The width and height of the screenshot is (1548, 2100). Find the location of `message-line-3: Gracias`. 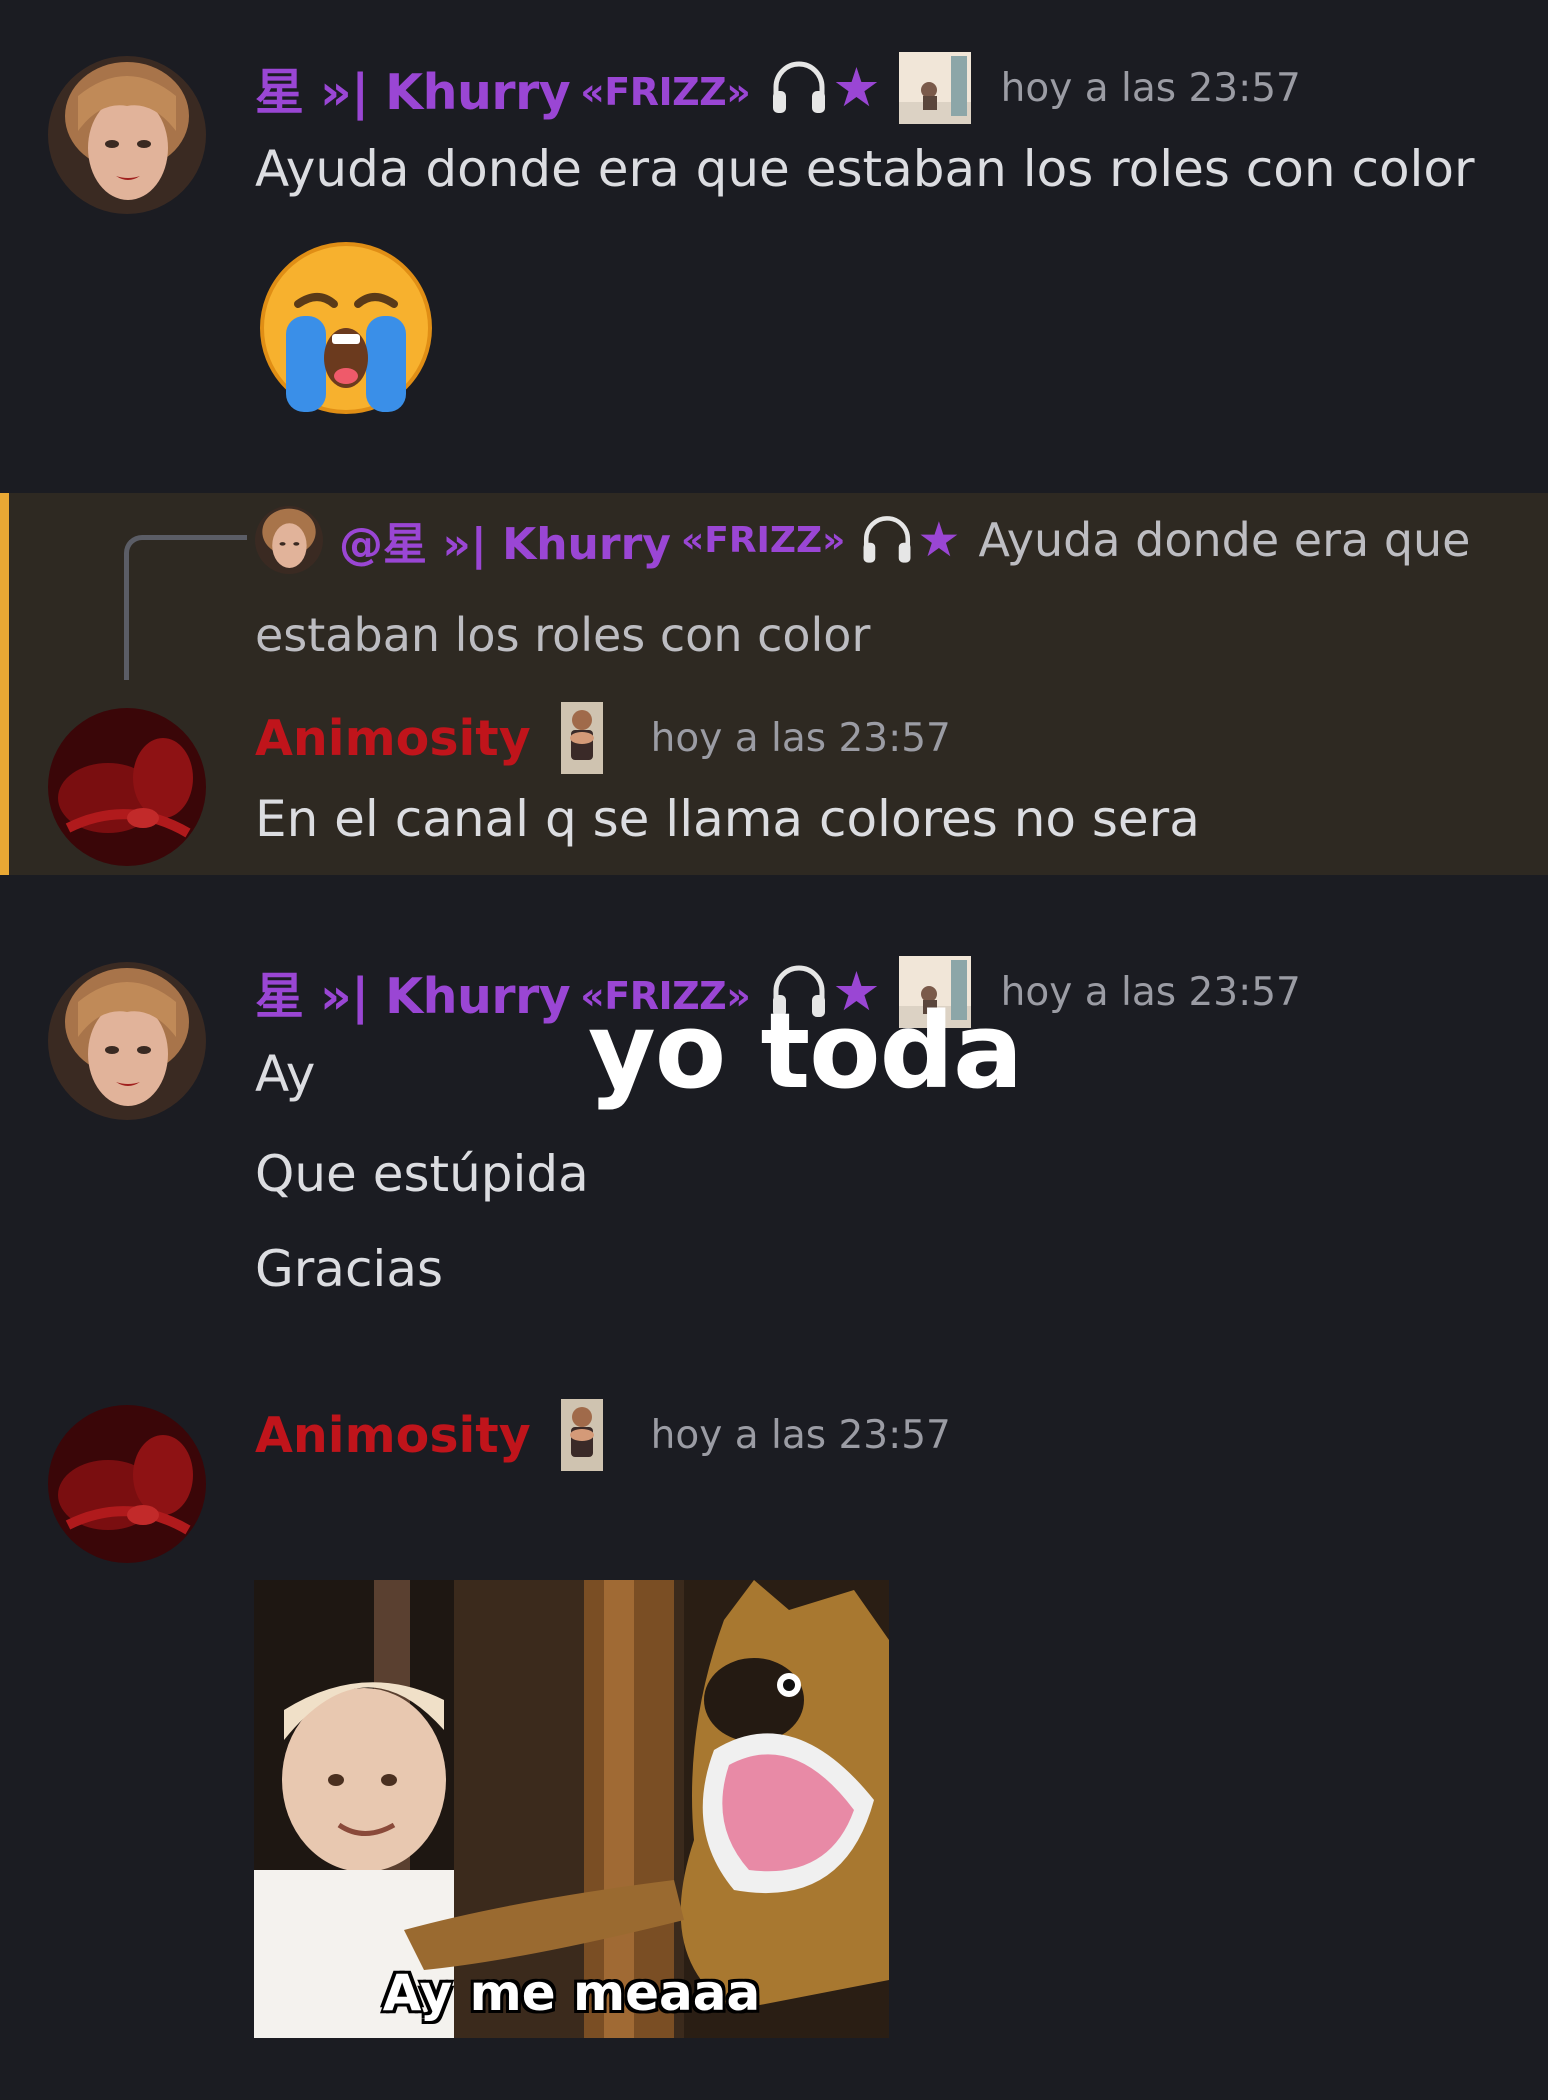

message-line-3: Gracias is located at coordinates (349, 1269).